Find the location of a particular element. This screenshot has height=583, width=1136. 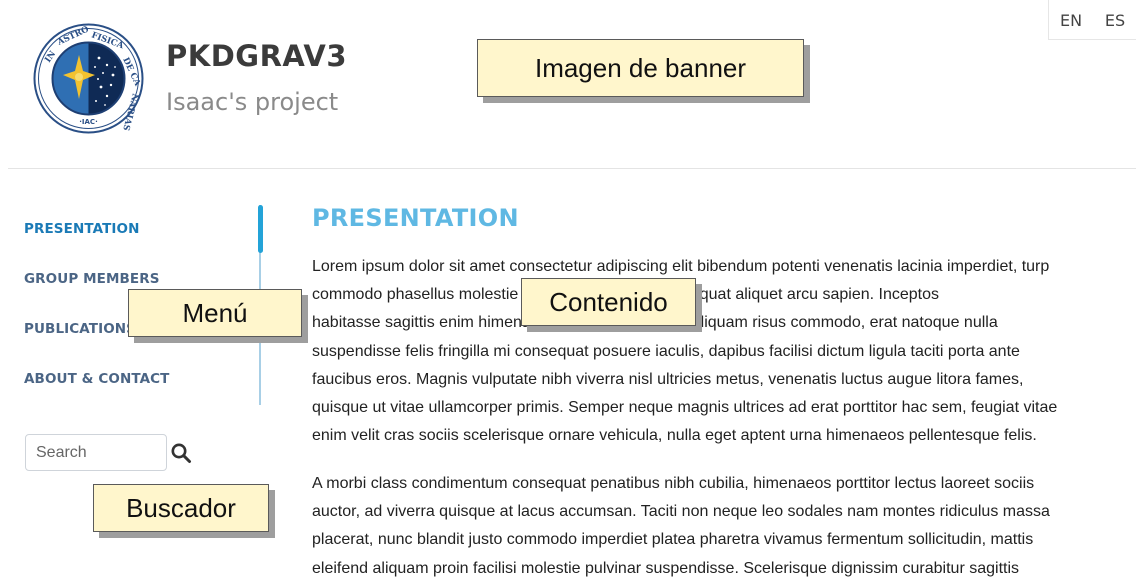

iac-seal-icon: ·IAC· IN ASTRO FISICA DE CA NARIAS is located at coordinates (88, 78).